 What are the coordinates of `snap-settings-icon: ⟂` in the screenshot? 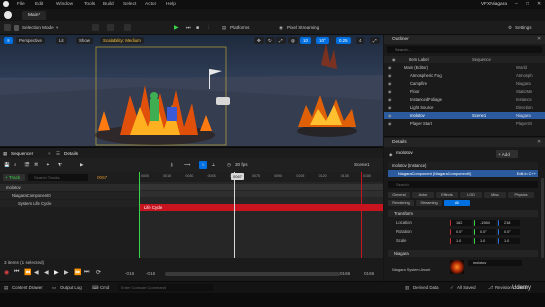 It's located at (213, 164).